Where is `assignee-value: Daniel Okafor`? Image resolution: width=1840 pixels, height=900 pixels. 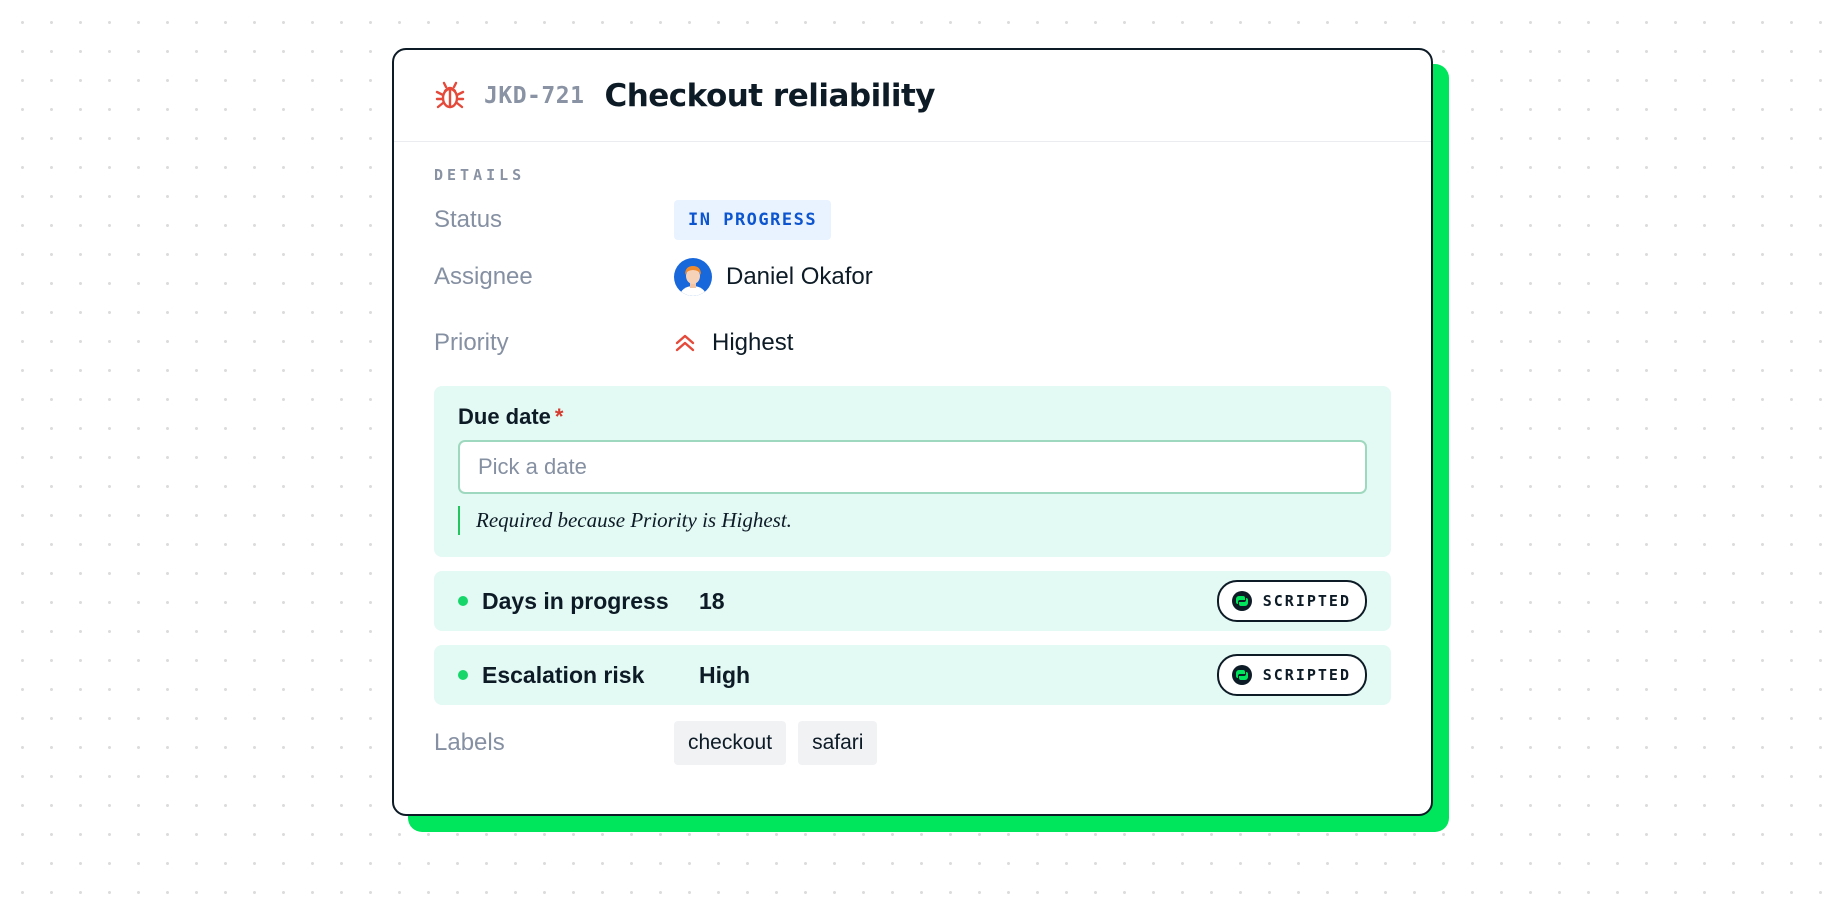 assignee-value: Daniel Okafor is located at coordinates (773, 277).